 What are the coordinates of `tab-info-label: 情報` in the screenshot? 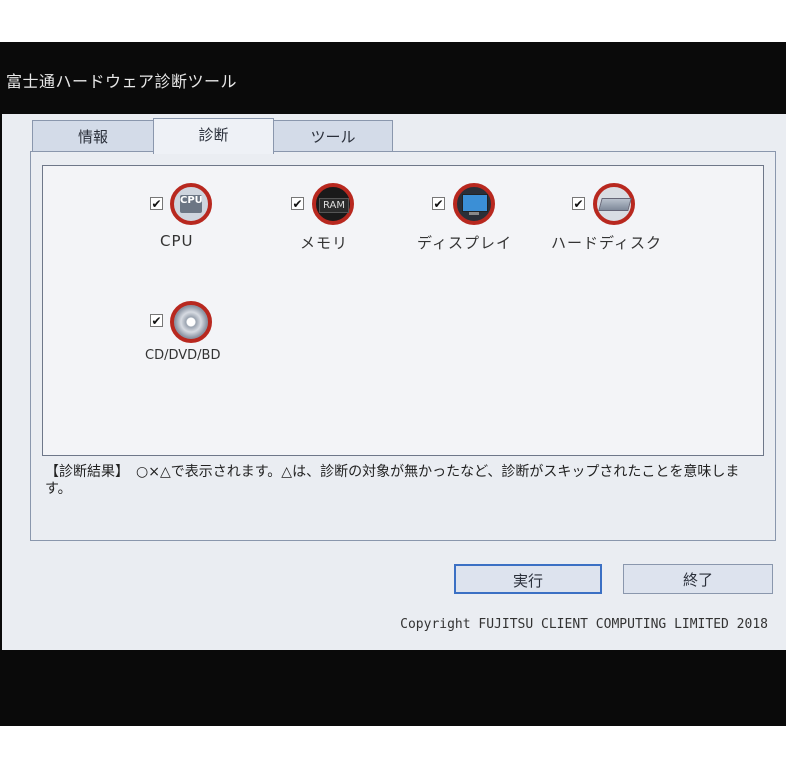 It's located at (92, 137).